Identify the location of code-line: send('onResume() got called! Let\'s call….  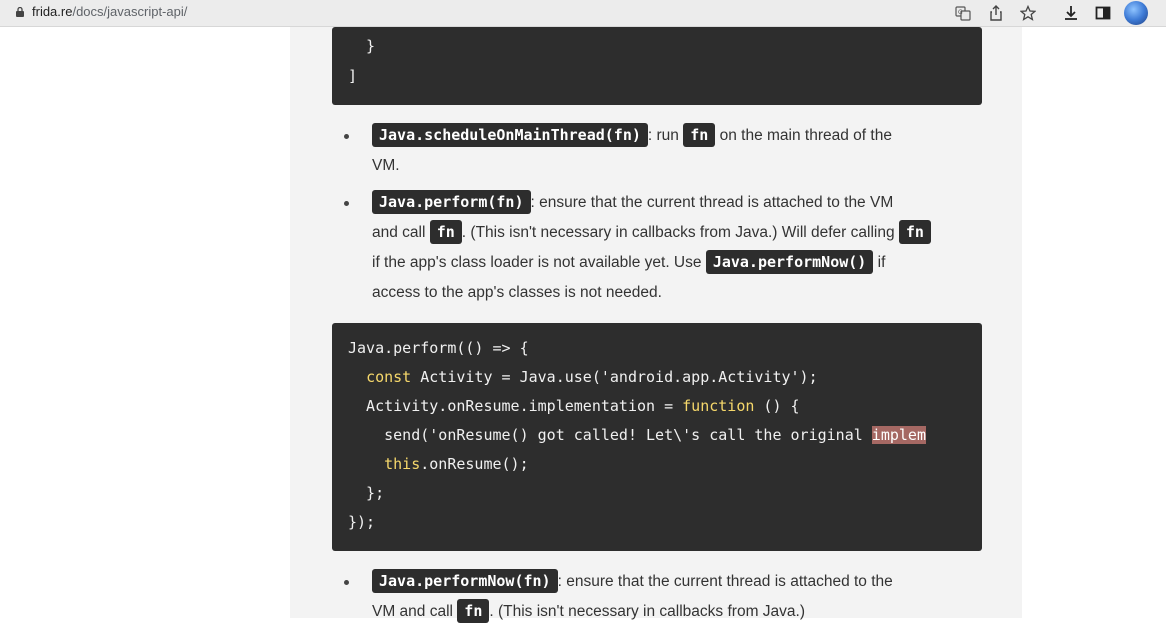
(637, 435).